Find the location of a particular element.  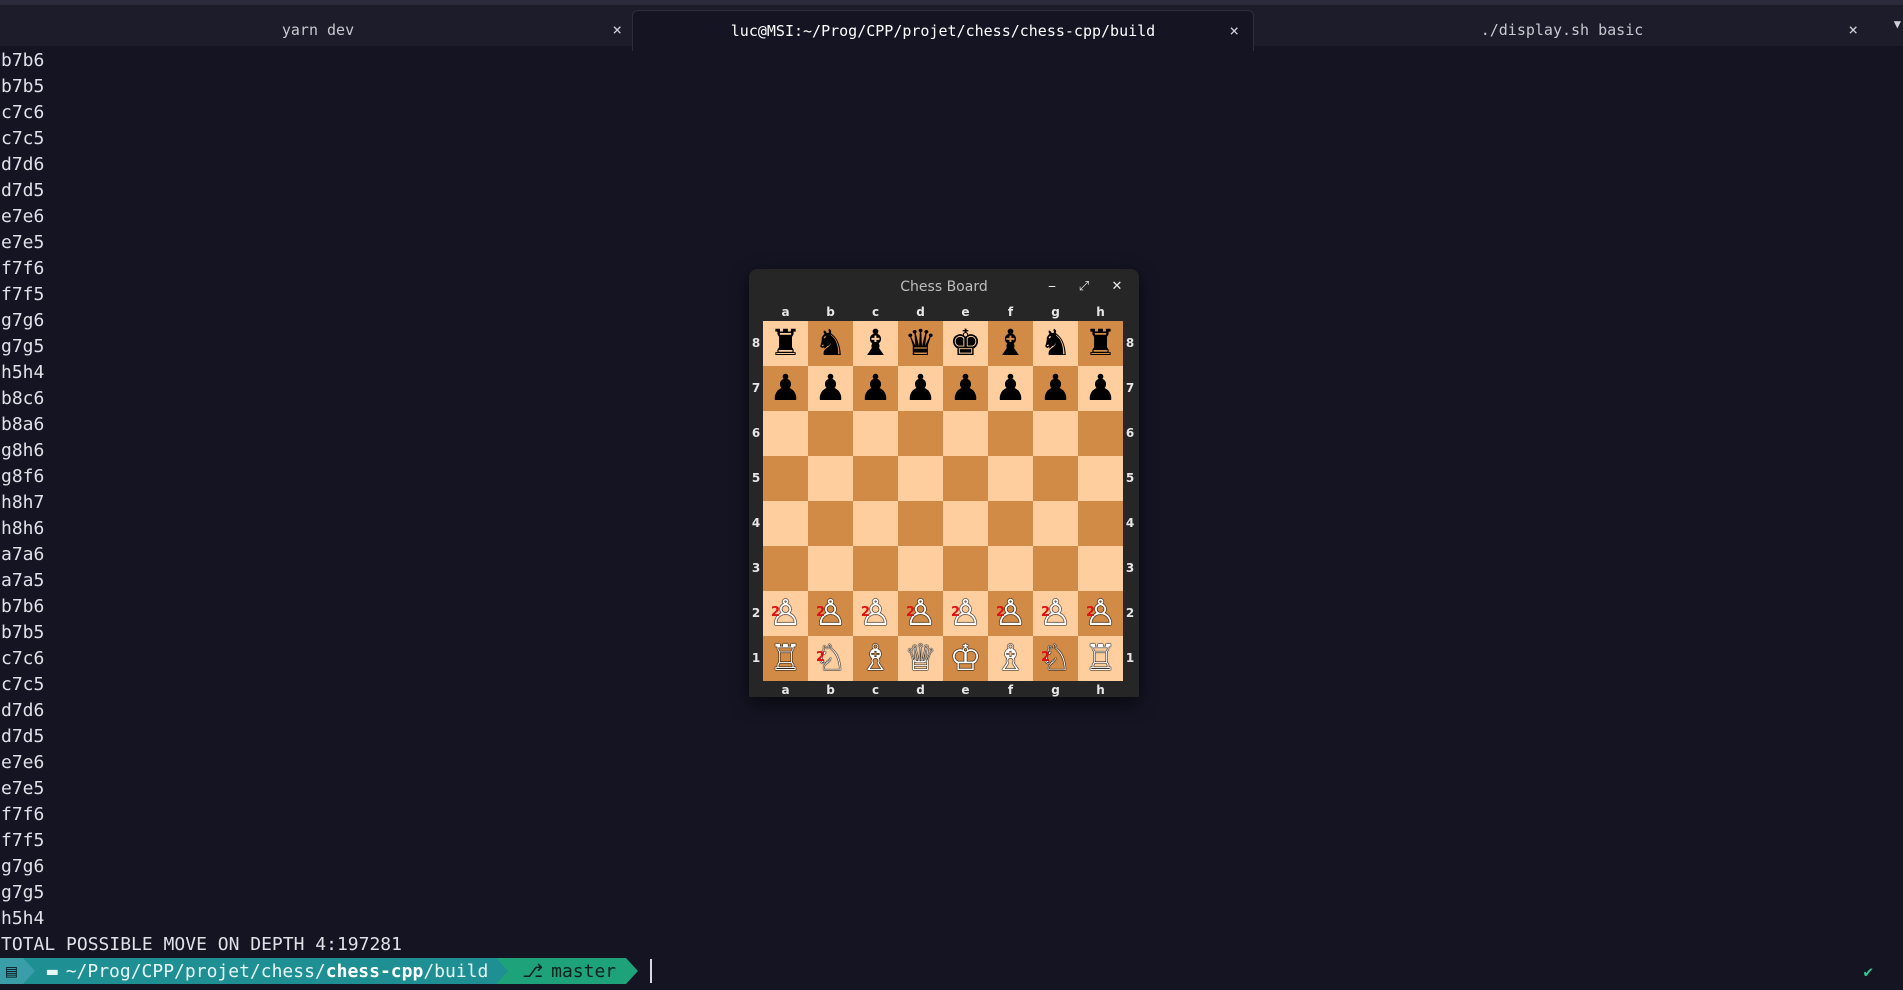

square-c2: ♙ 2 is located at coordinates (875, 613).